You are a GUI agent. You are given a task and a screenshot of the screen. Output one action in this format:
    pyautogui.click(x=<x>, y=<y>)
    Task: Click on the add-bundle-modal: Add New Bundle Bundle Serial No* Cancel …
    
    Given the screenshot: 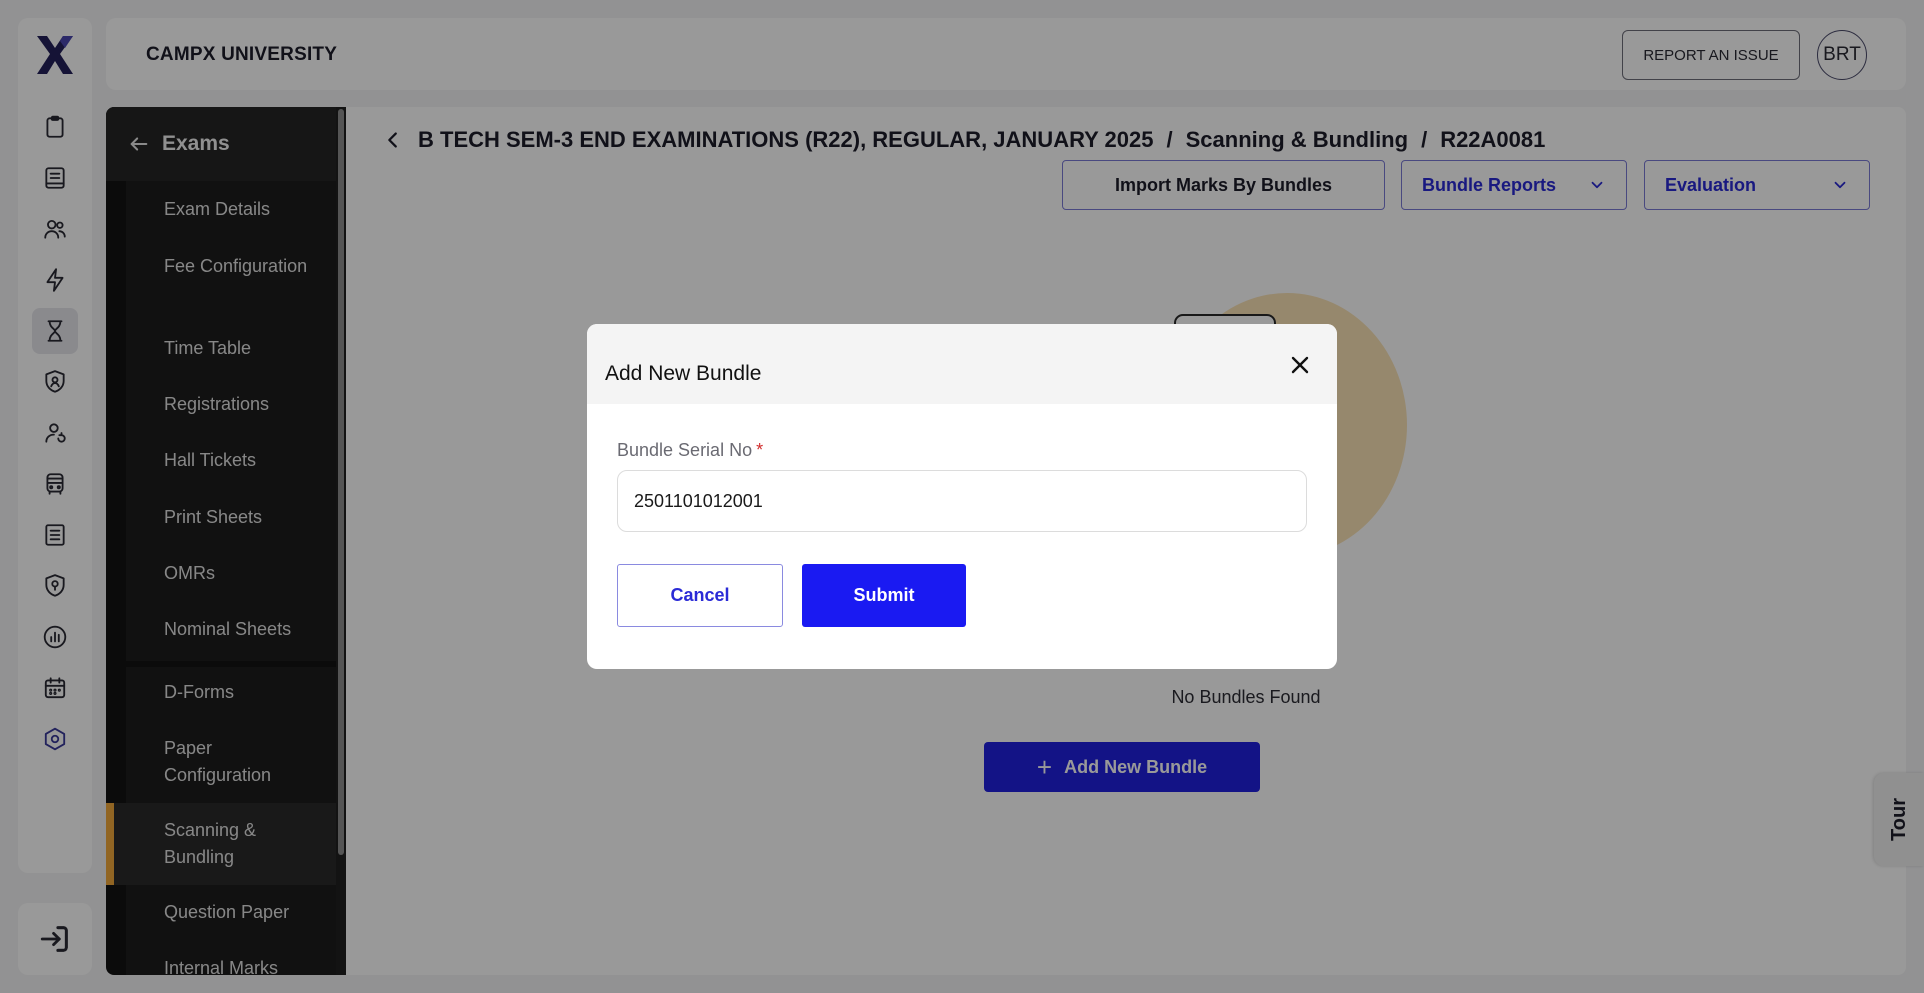 What is the action you would take?
    pyautogui.click(x=962, y=496)
    